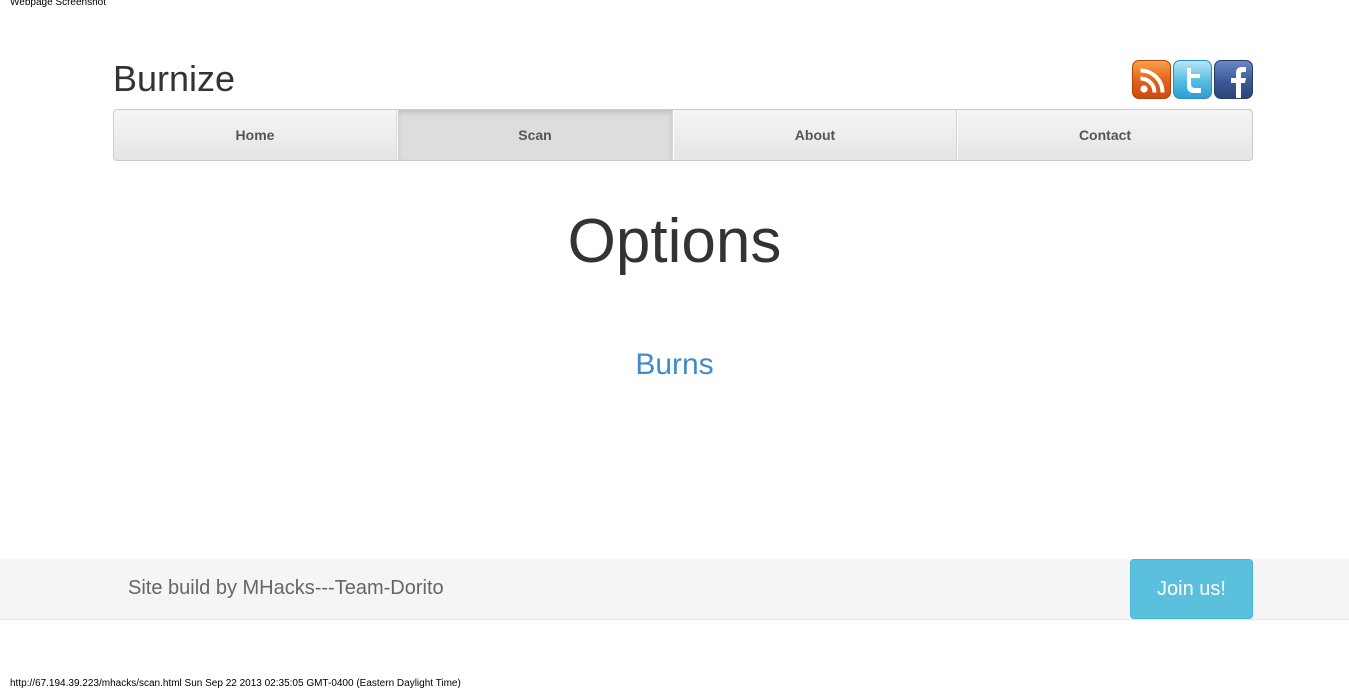  Describe the element at coordinates (286, 588) in the screenshot. I see `footer-credit: Site build by MHacks---Team-Dorito` at that location.